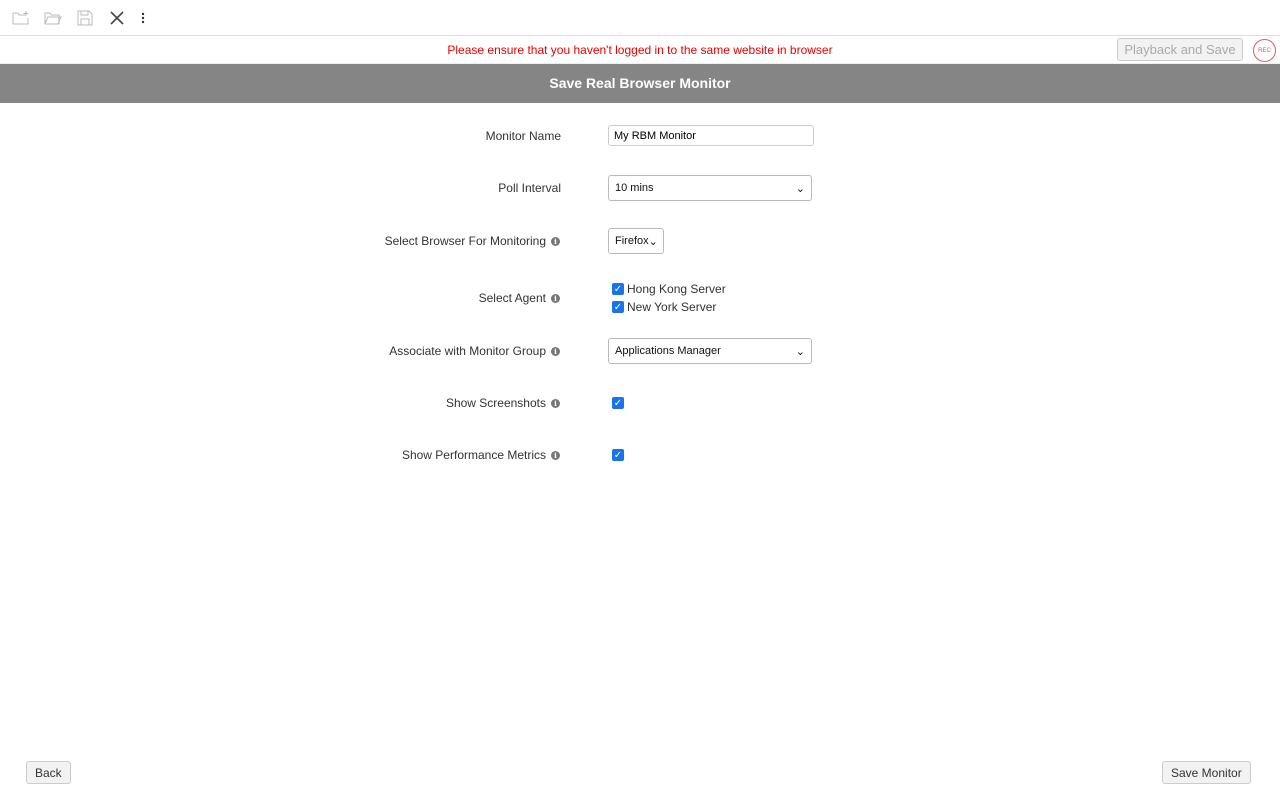 Image resolution: width=1280 pixels, height=800 pixels. I want to click on selected-value: Firefox, so click(632, 241).